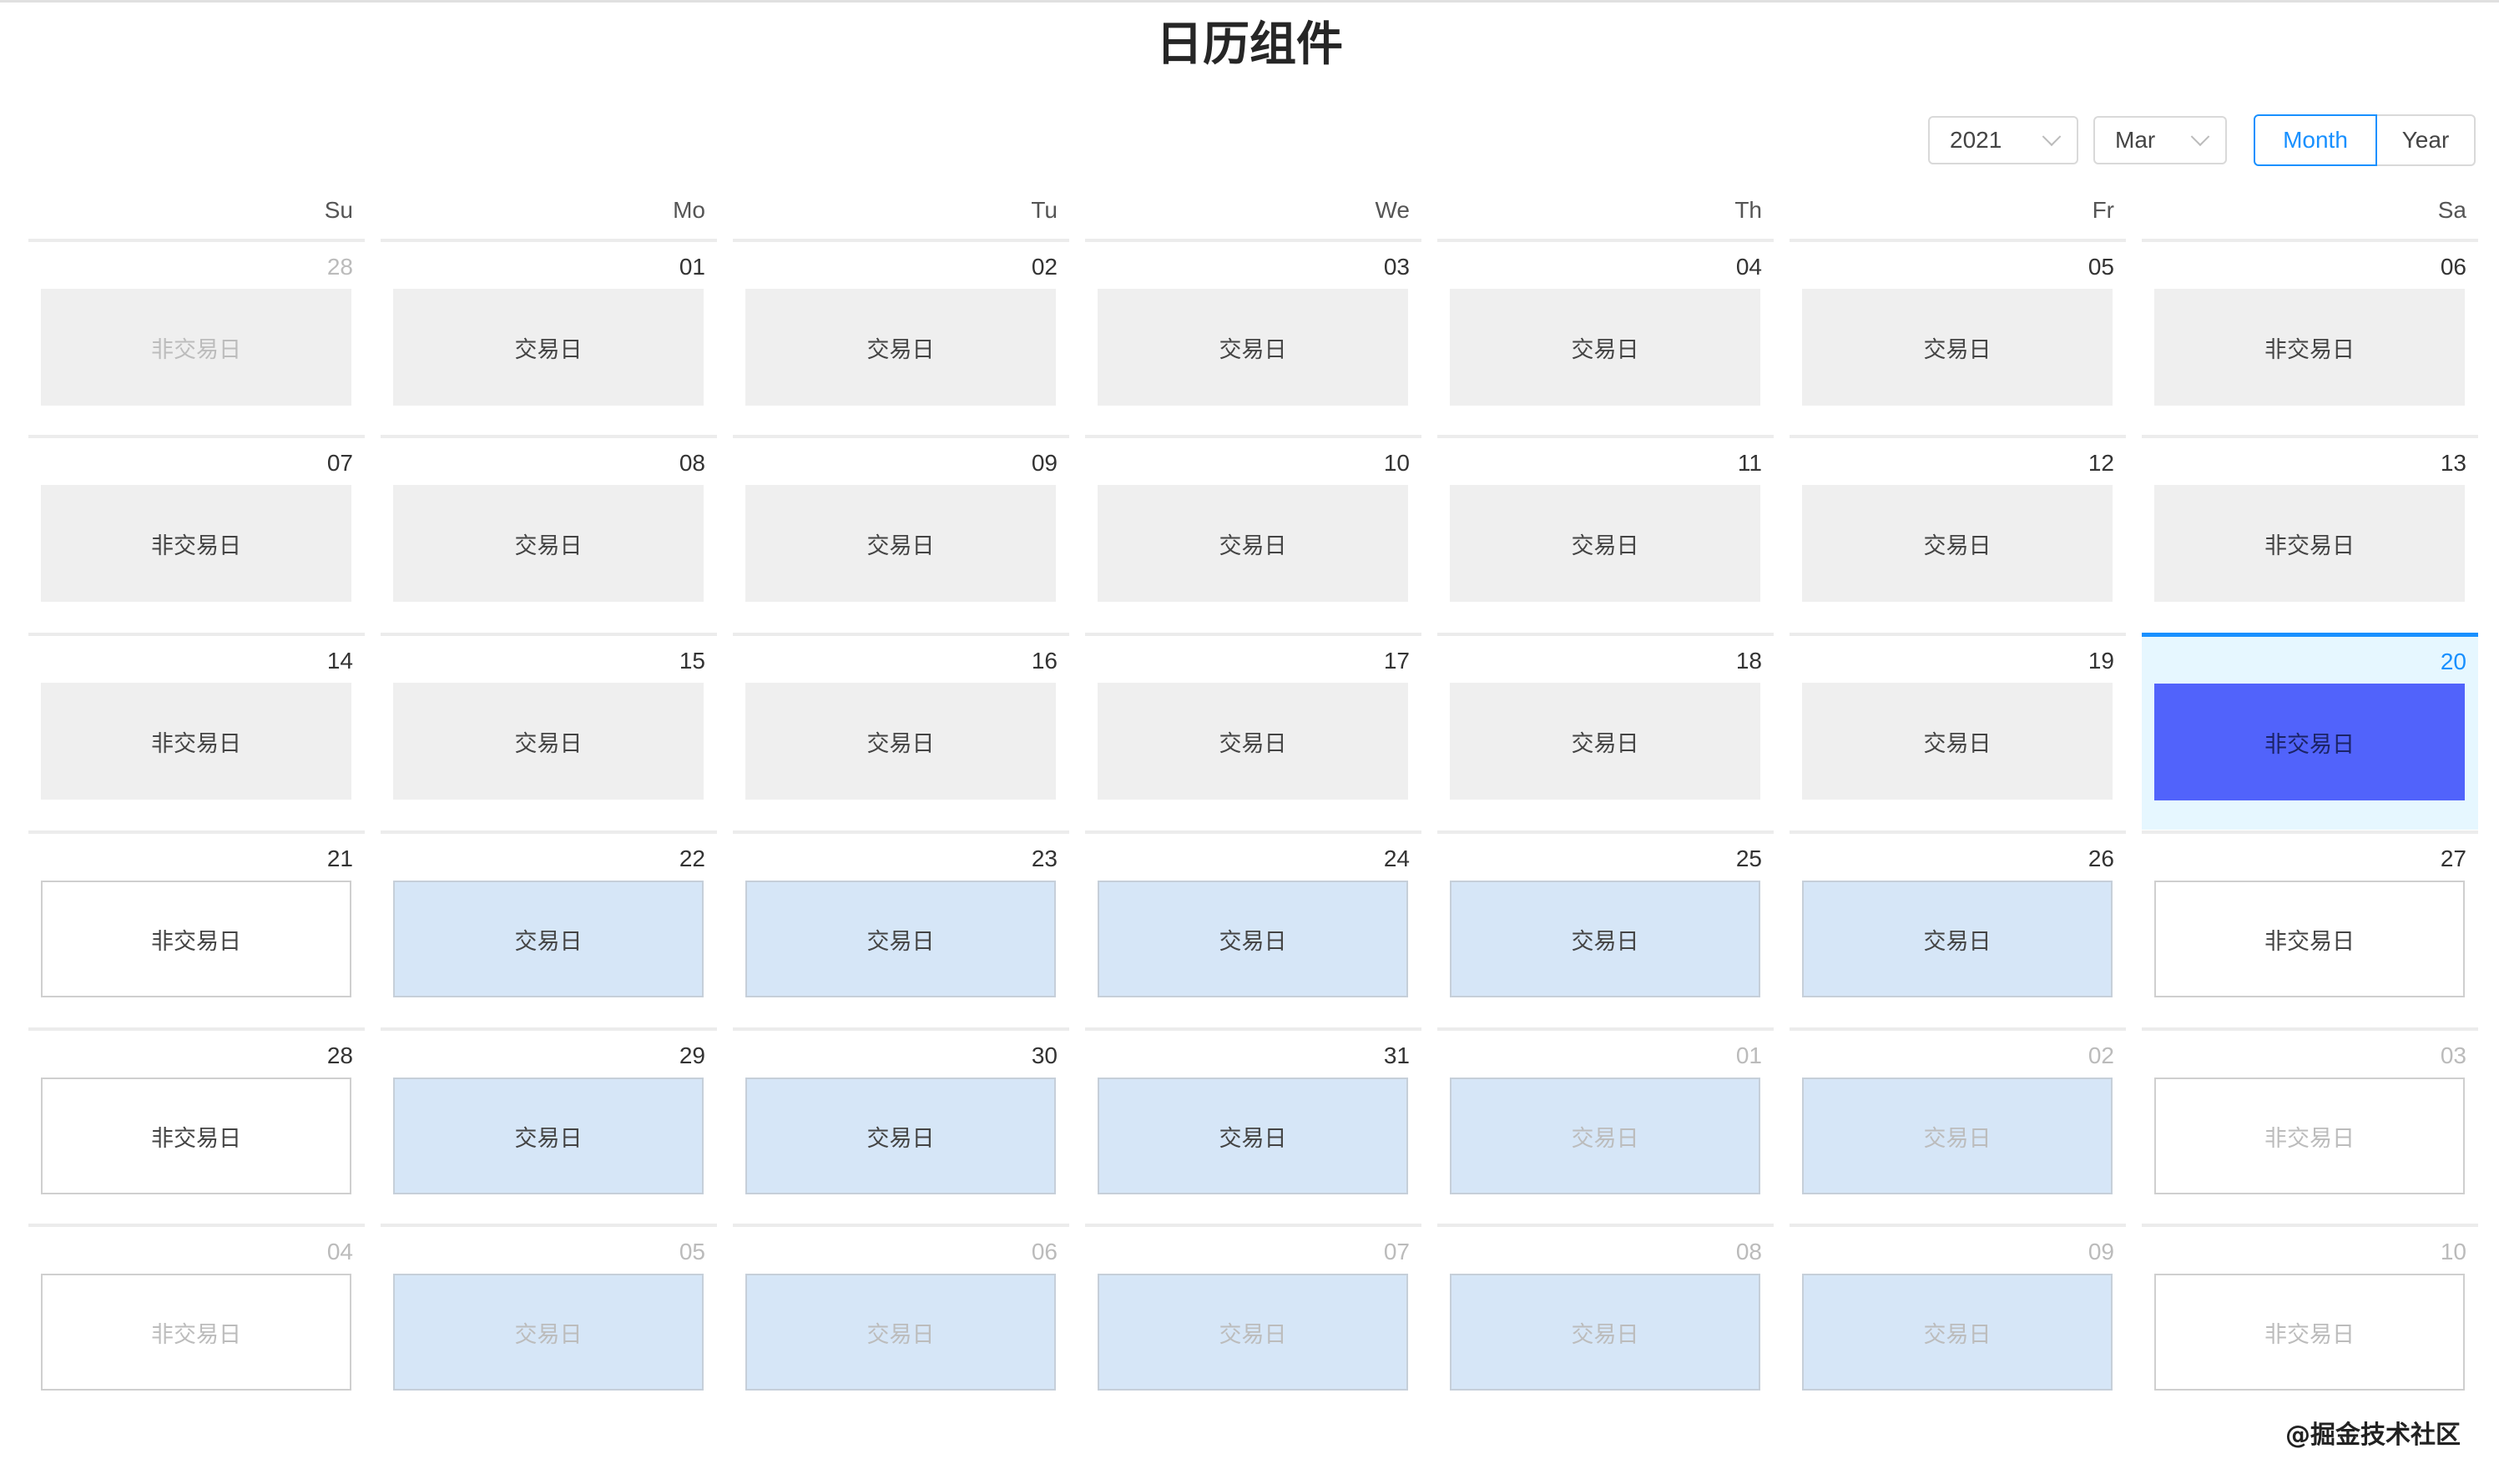 The height and width of the screenshot is (1484, 2499). Describe the element at coordinates (1249, 1) in the screenshot. I see `top-divider` at that location.